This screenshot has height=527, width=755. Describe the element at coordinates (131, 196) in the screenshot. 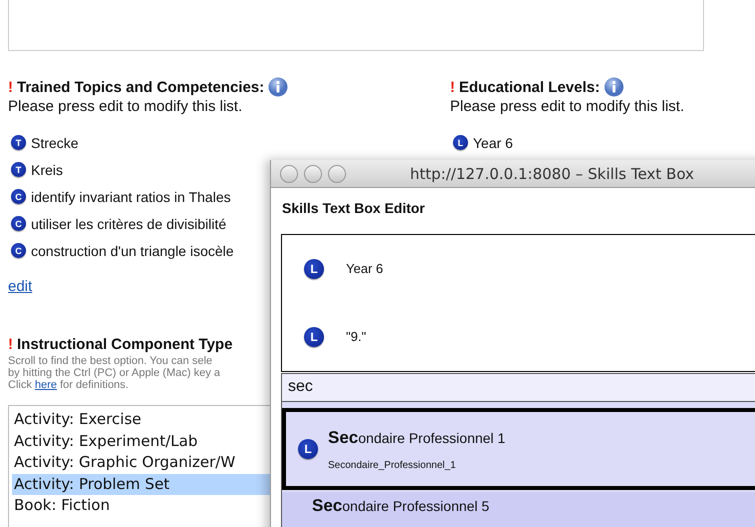

I see `topic-label: identify invariant ratios in Thales` at that location.